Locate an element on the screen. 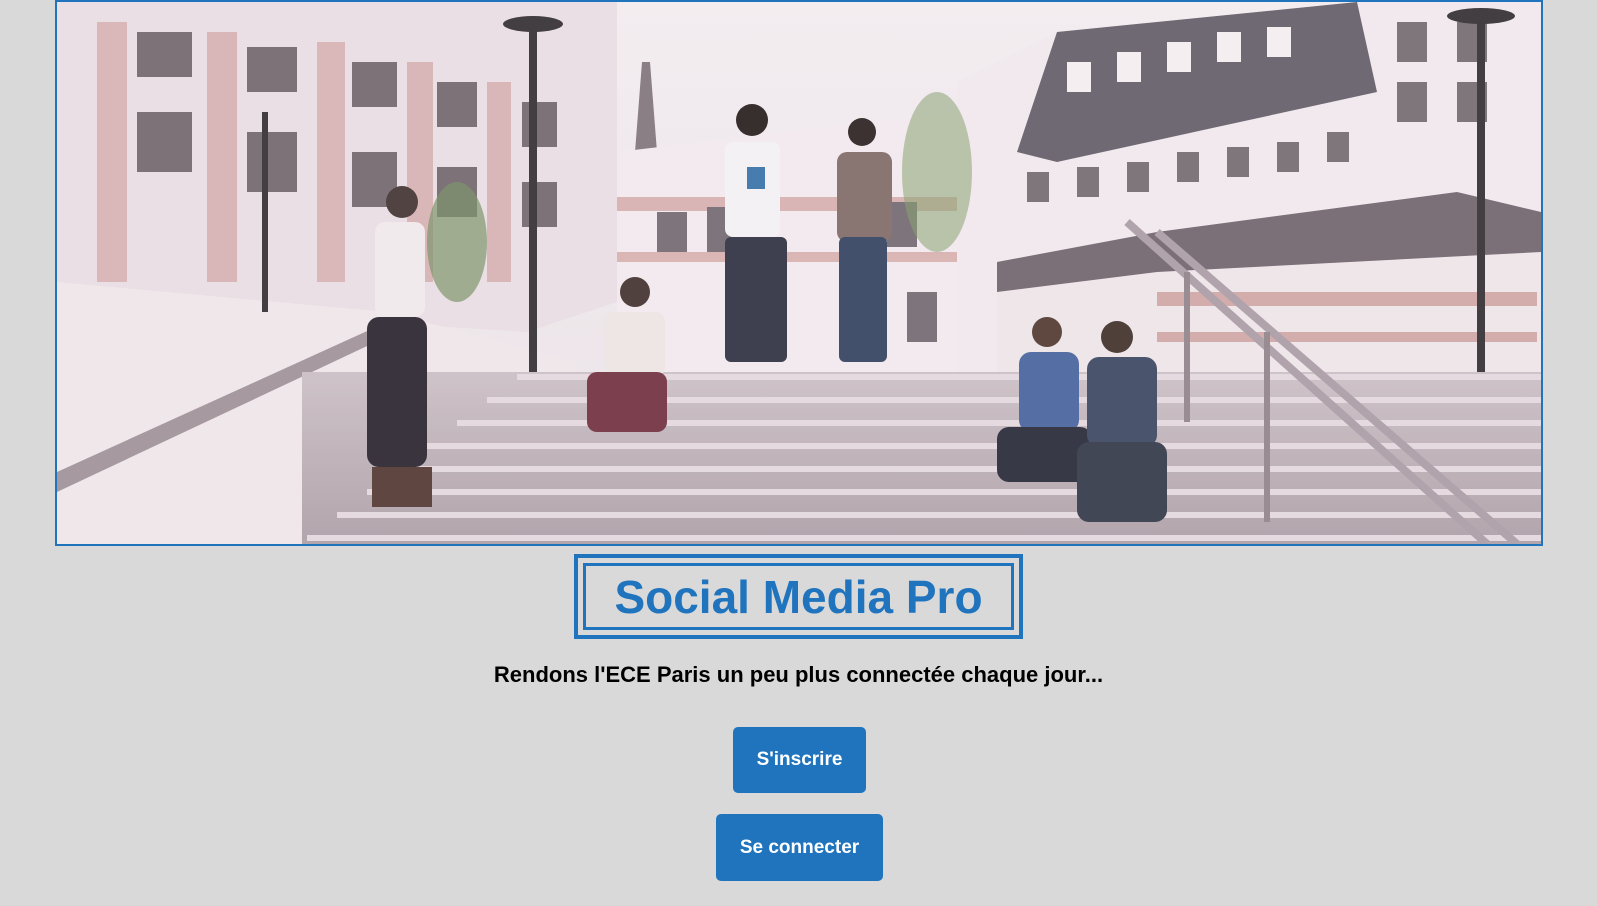 This screenshot has height=906, width=1597. login-button: Se connecter is located at coordinates (799, 847).